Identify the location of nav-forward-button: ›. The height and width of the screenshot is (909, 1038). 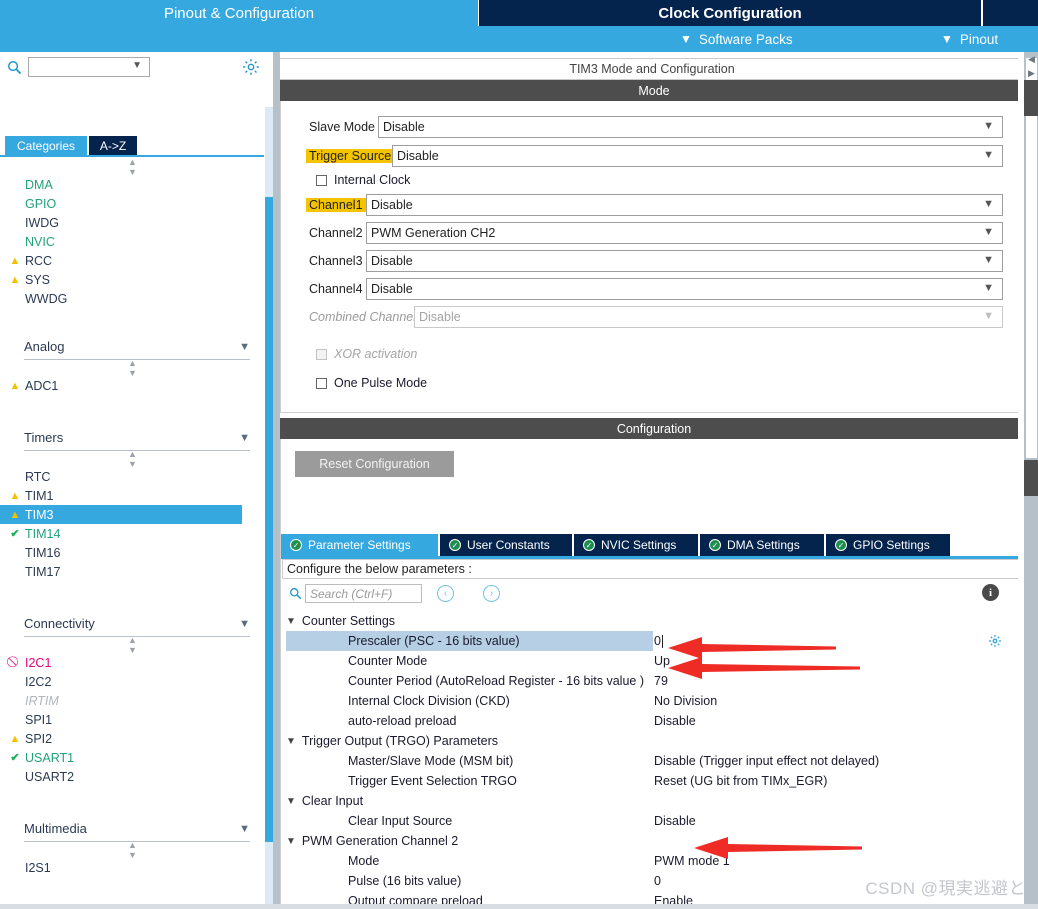
(491, 593).